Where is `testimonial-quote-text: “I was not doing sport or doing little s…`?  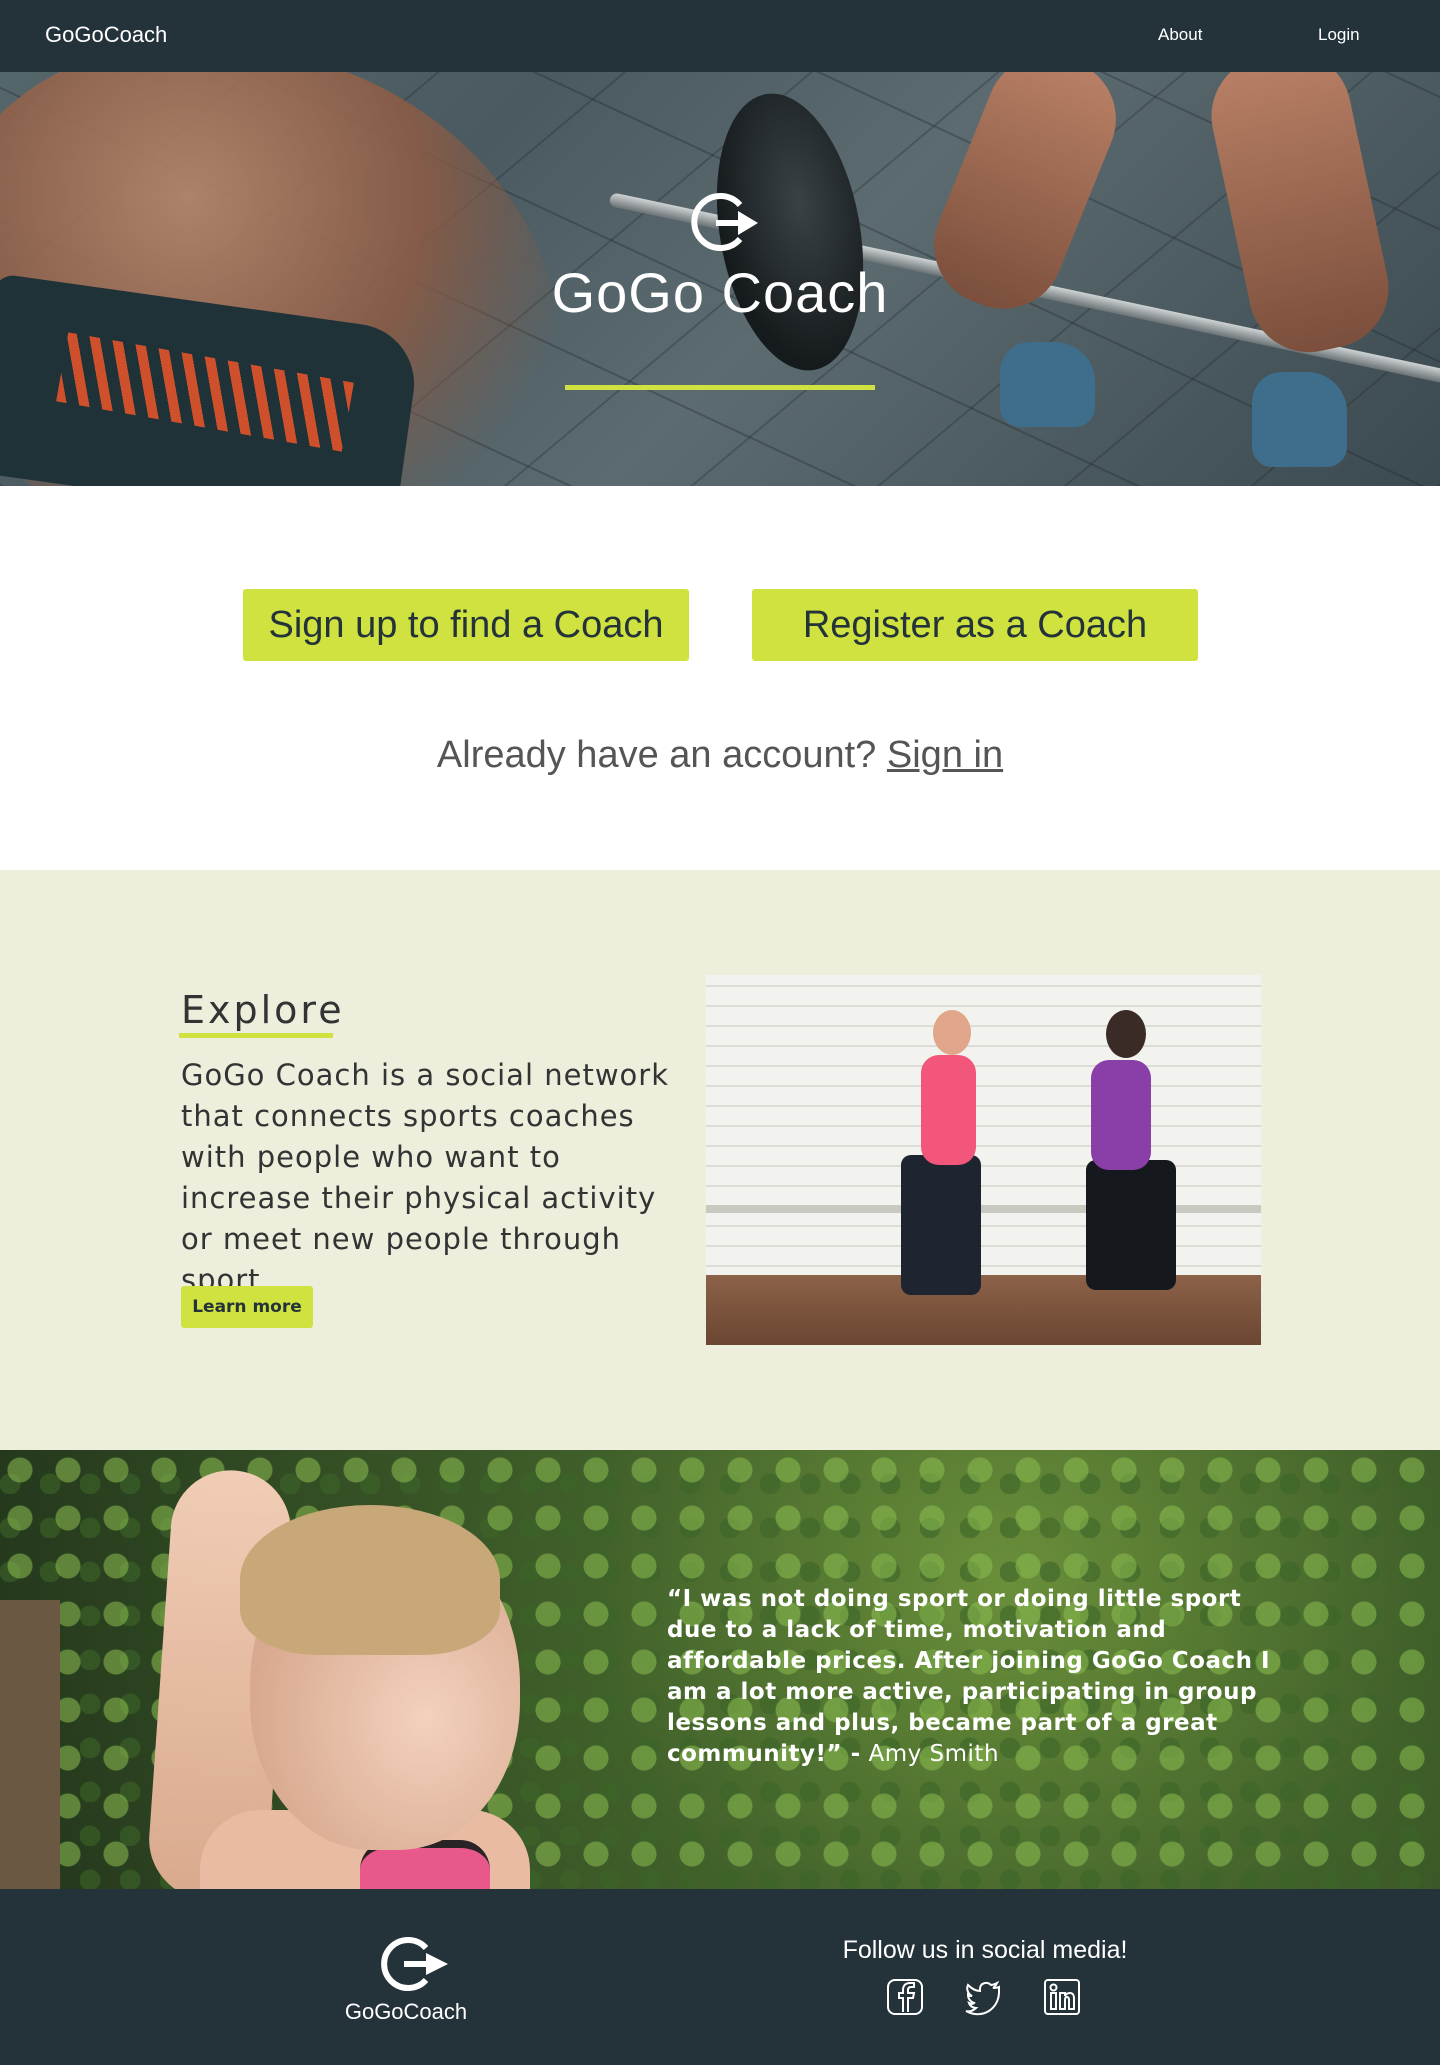
testimonial-quote-text: “I was not doing sport or doing little s… is located at coordinates (969, 1676).